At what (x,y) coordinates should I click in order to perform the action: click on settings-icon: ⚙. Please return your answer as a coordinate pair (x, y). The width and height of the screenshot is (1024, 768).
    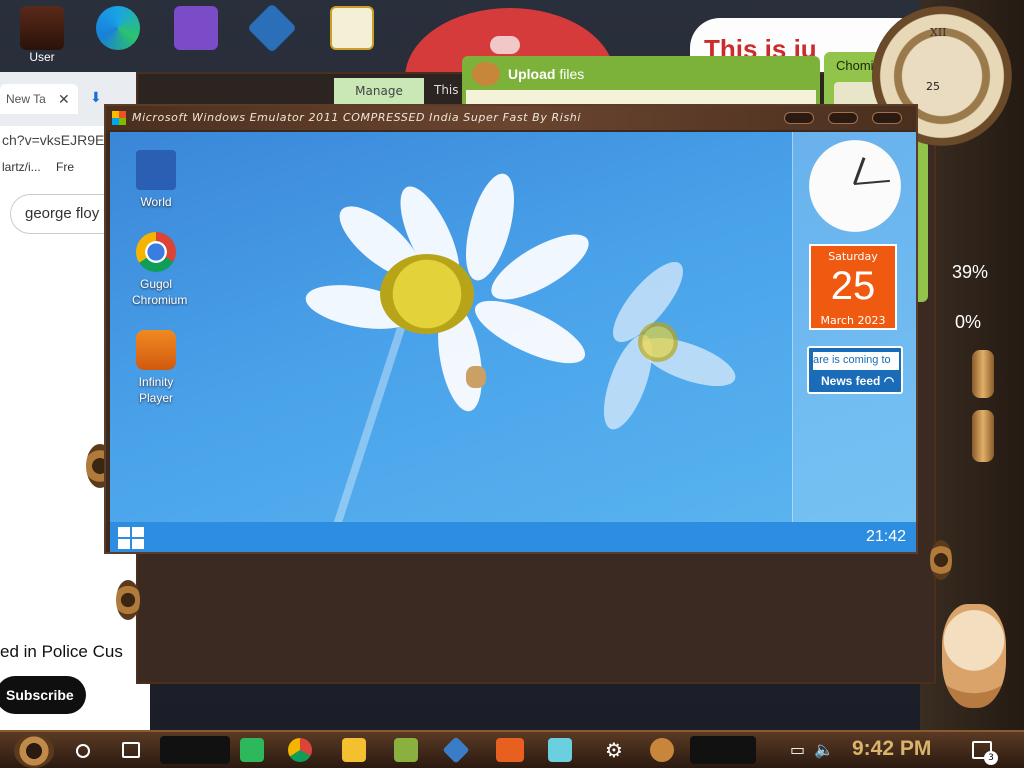
    Looking at the image, I should click on (614, 750).